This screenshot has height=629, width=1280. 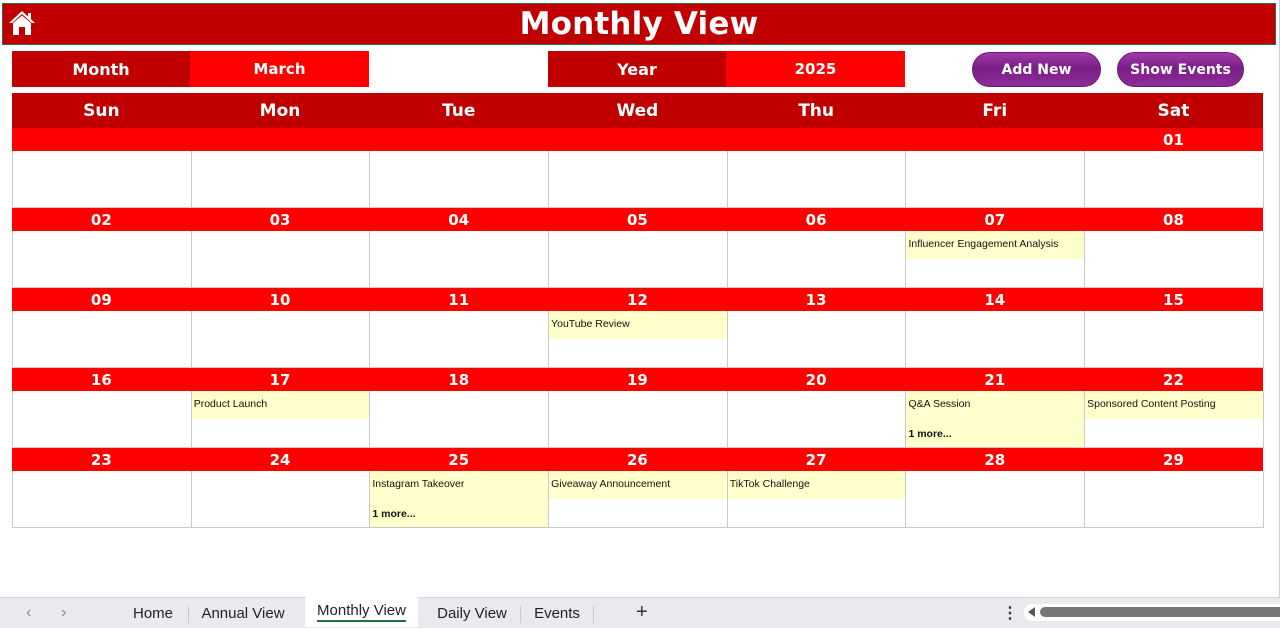 I want to click on scroll-left-icon, so click(x=1031, y=612).